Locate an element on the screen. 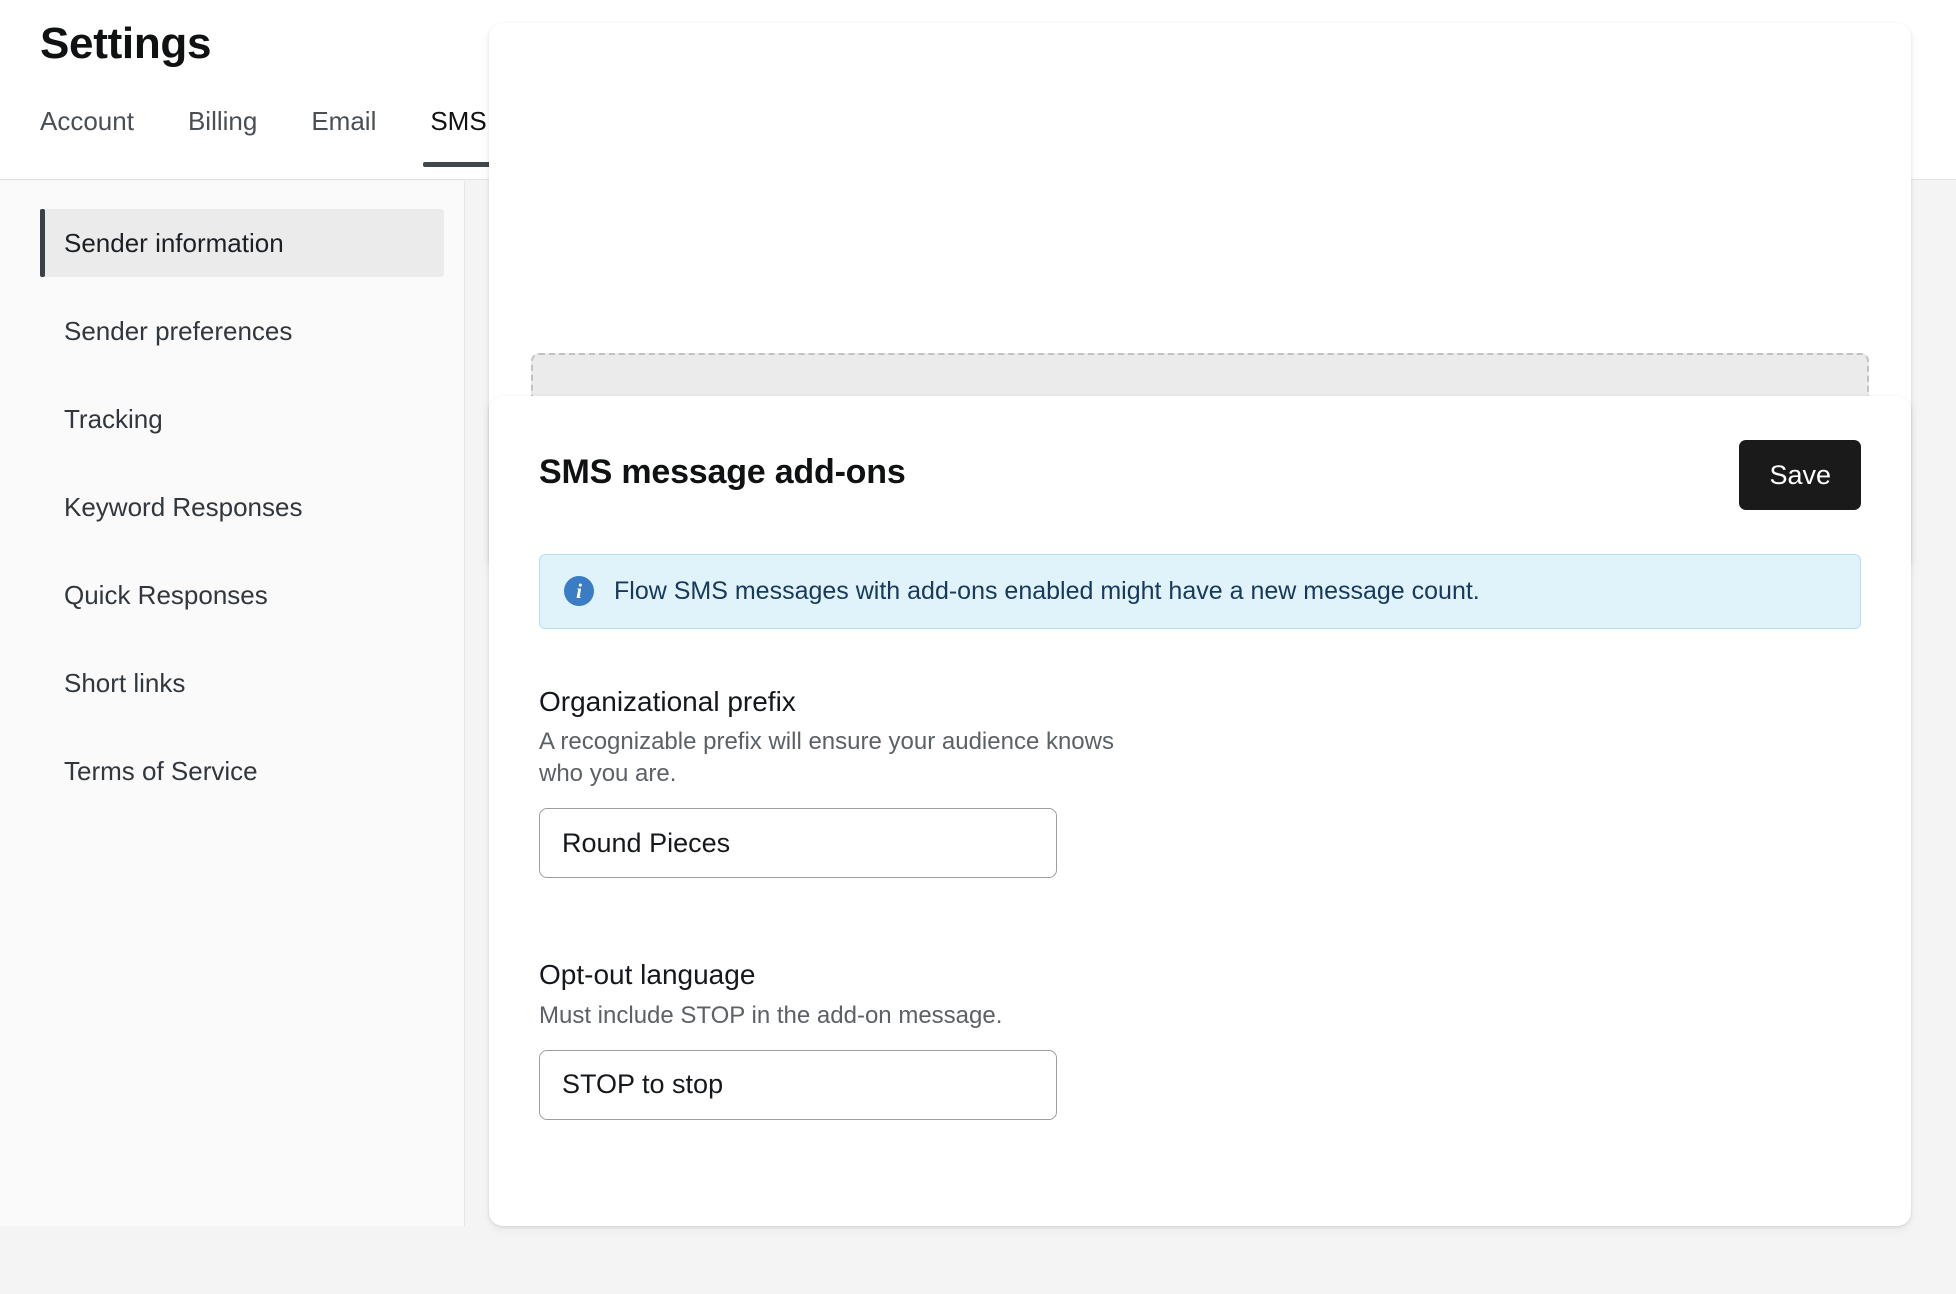 The height and width of the screenshot is (1294, 1956). organizational-prefix-label: Organizational prefix is located at coordinates (667, 701).